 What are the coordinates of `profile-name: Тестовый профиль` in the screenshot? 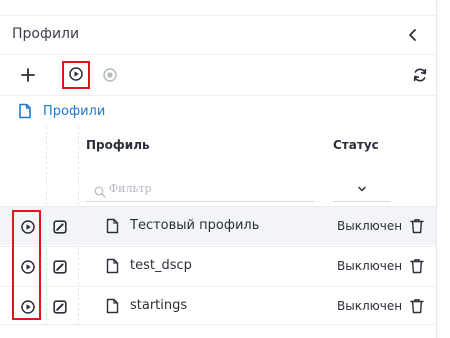 It's located at (195, 225).